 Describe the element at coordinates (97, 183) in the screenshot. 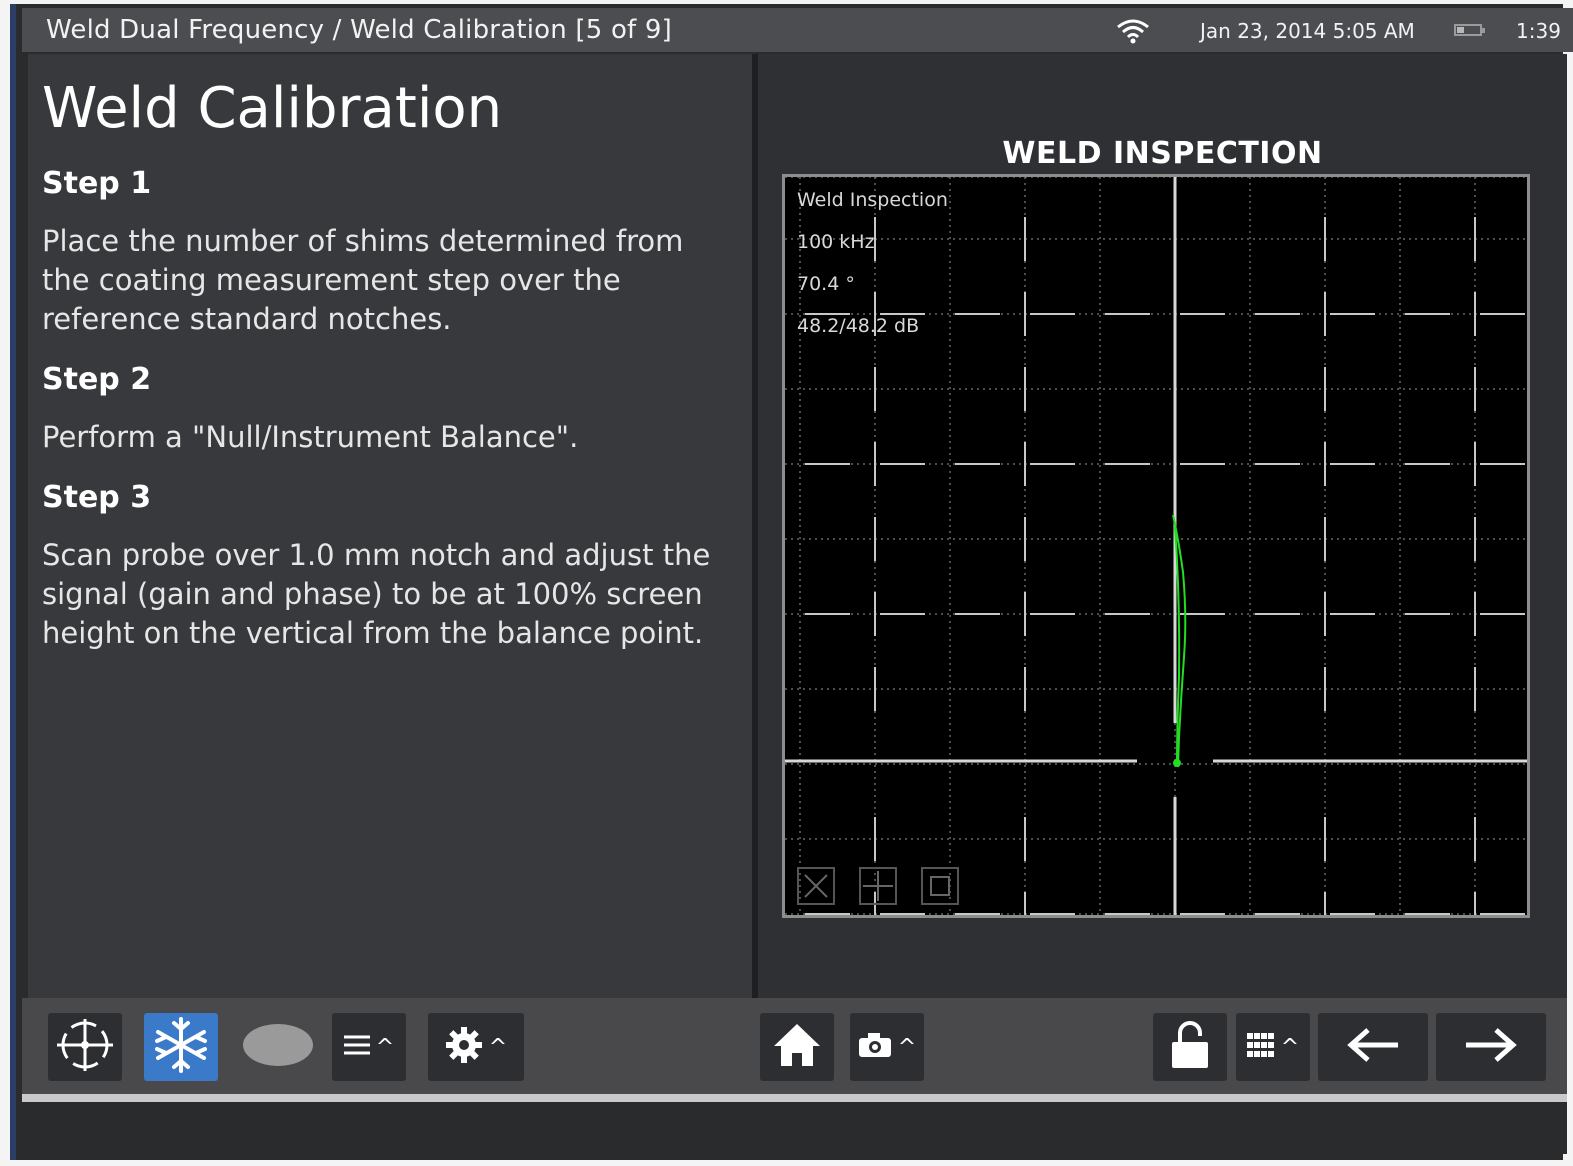

I see `step-1-heading: Step 1` at that location.